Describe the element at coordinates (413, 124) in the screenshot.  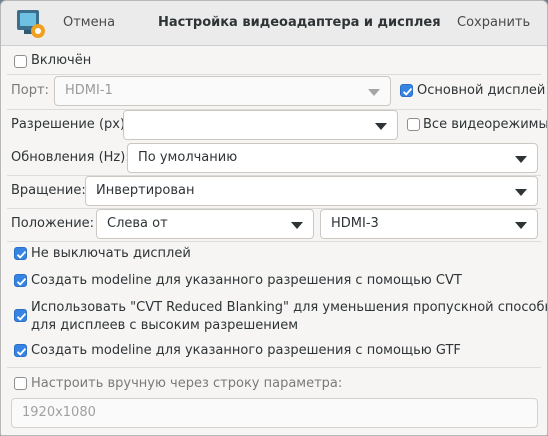
I see `all-modes-checkbox` at that location.